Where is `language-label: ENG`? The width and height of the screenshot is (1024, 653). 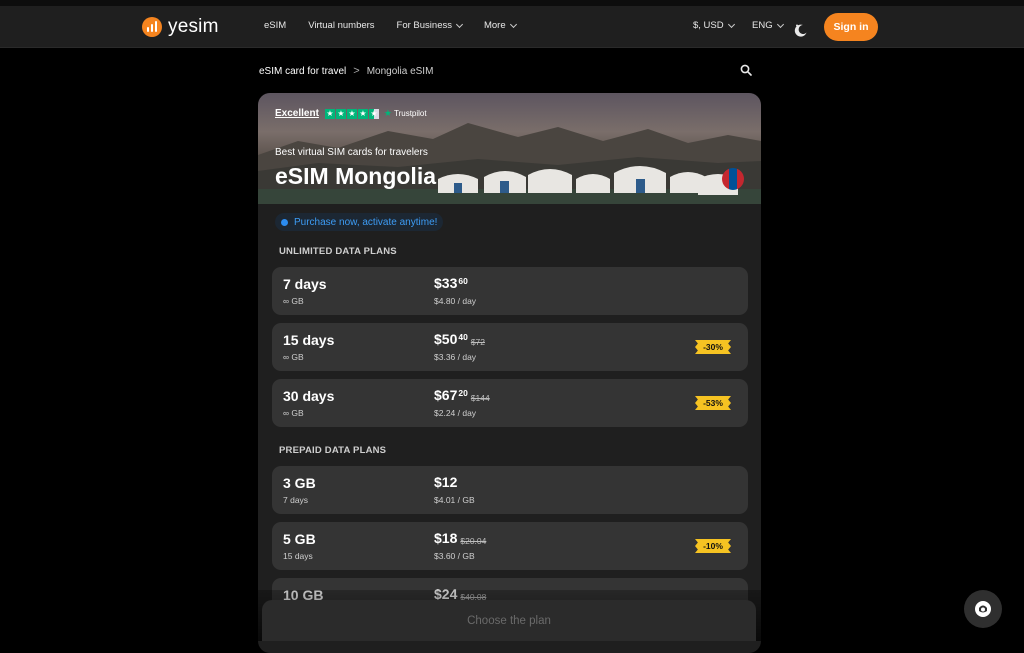
language-label: ENG is located at coordinates (762, 25).